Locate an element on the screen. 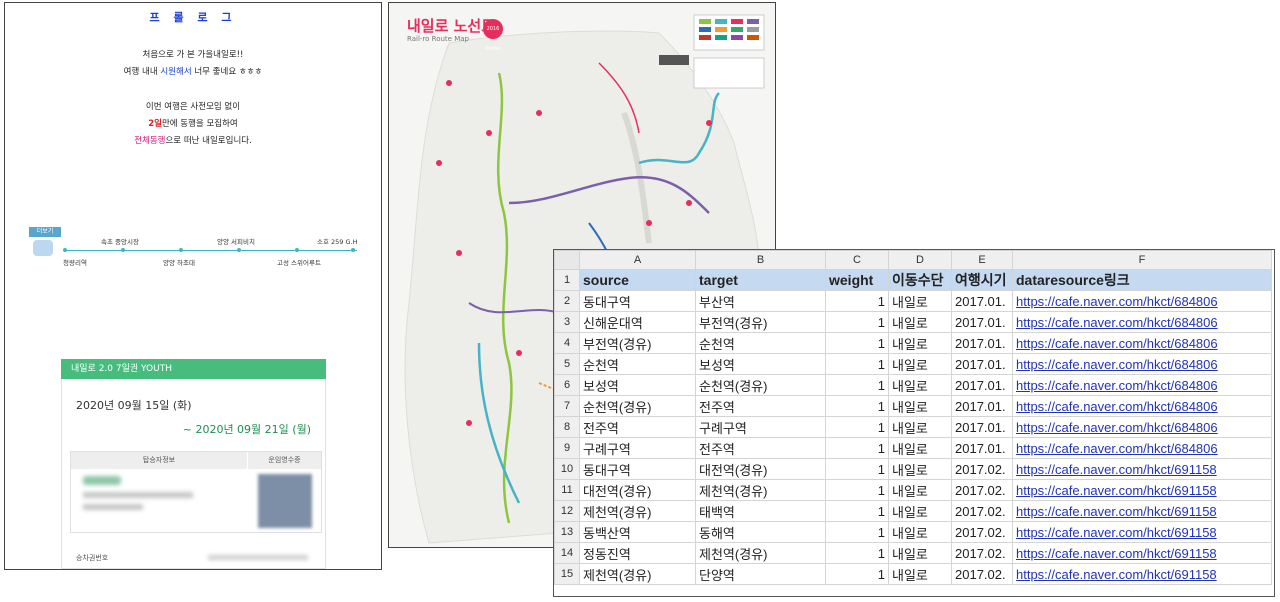 The width and height of the screenshot is (1280, 602). table-cell: 부전역(경유) is located at coordinates (637, 343).